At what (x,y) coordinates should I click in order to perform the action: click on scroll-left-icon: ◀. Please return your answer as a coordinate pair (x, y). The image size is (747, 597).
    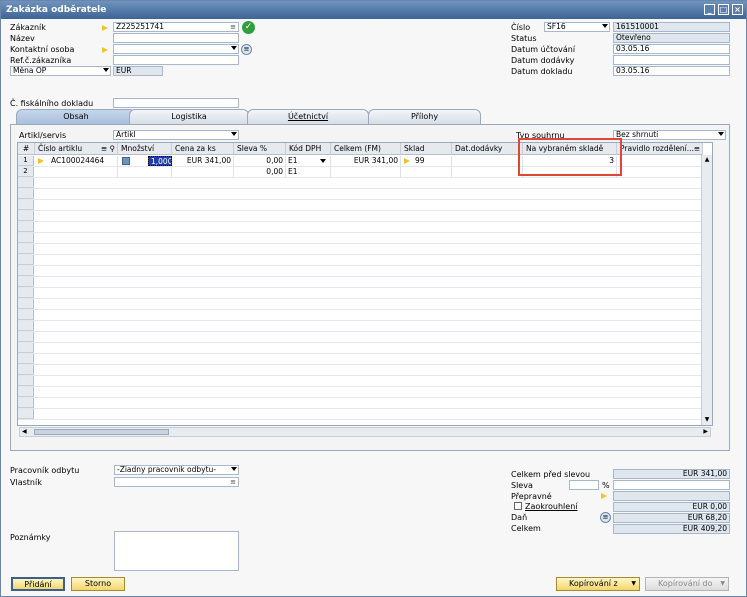
    Looking at the image, I should click on (24, 432).